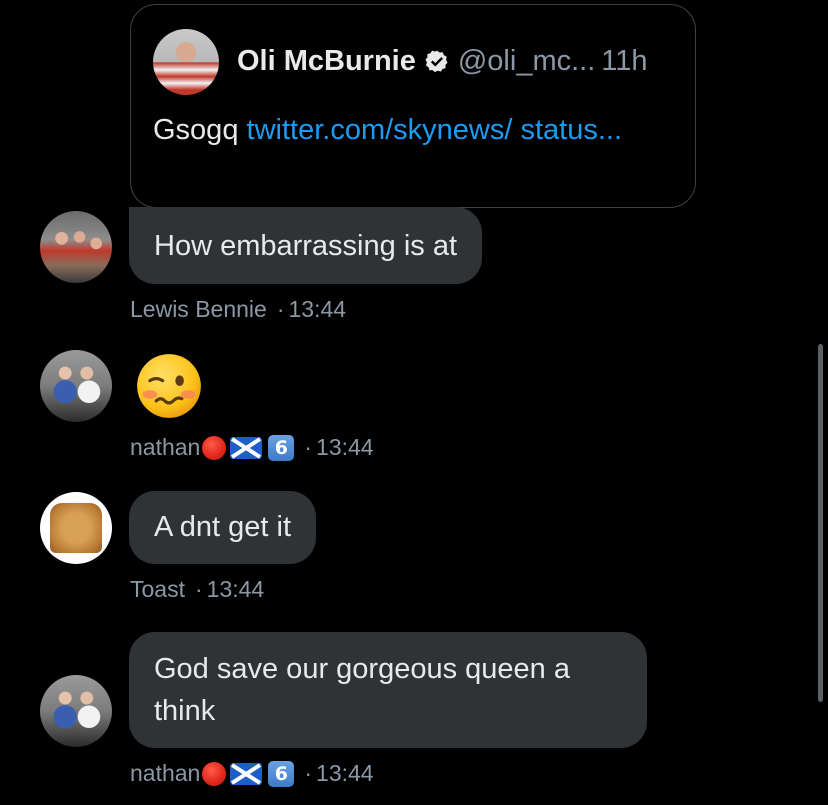 This screenshot has width=828, height=805. I want to click on message-text: A dnt get it, so click(223, 527).